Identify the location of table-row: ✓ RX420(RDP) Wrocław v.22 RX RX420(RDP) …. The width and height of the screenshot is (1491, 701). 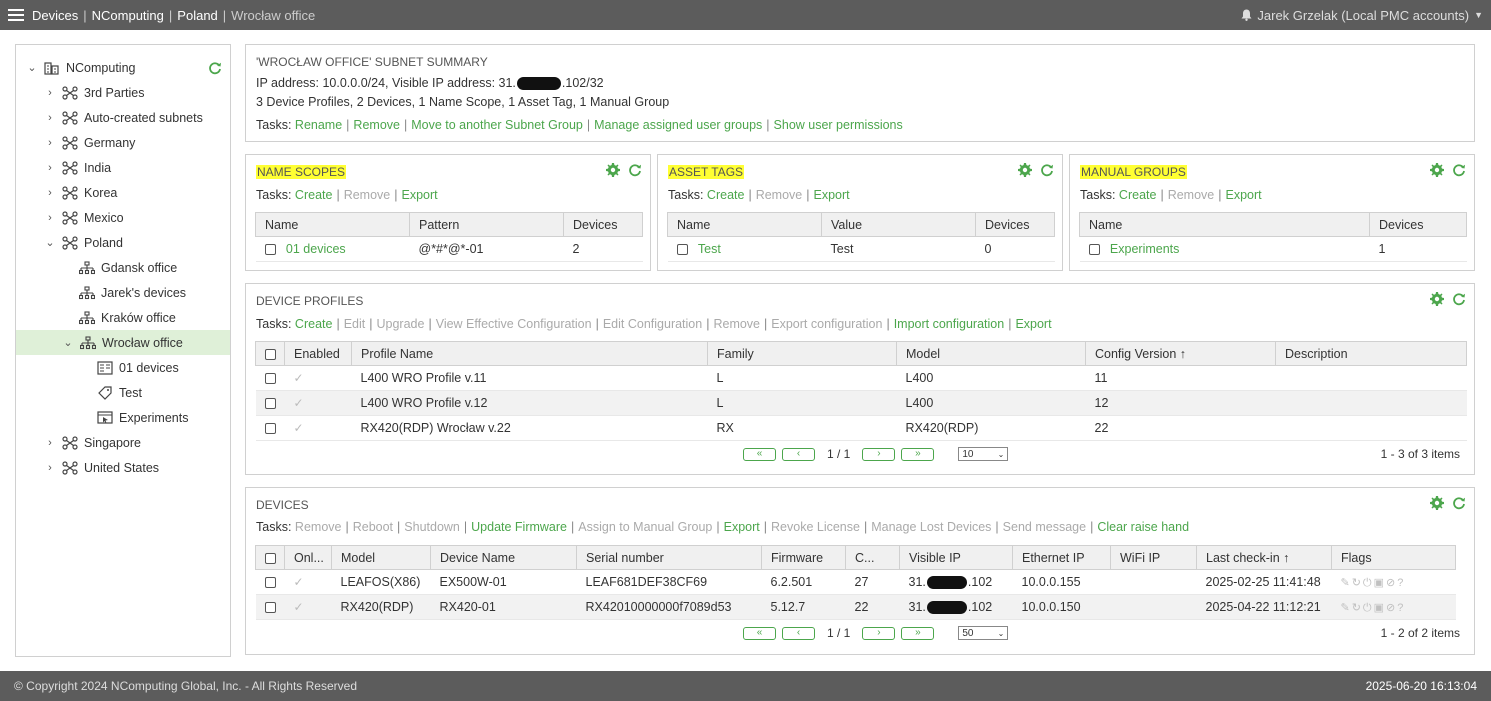
(861, 428).